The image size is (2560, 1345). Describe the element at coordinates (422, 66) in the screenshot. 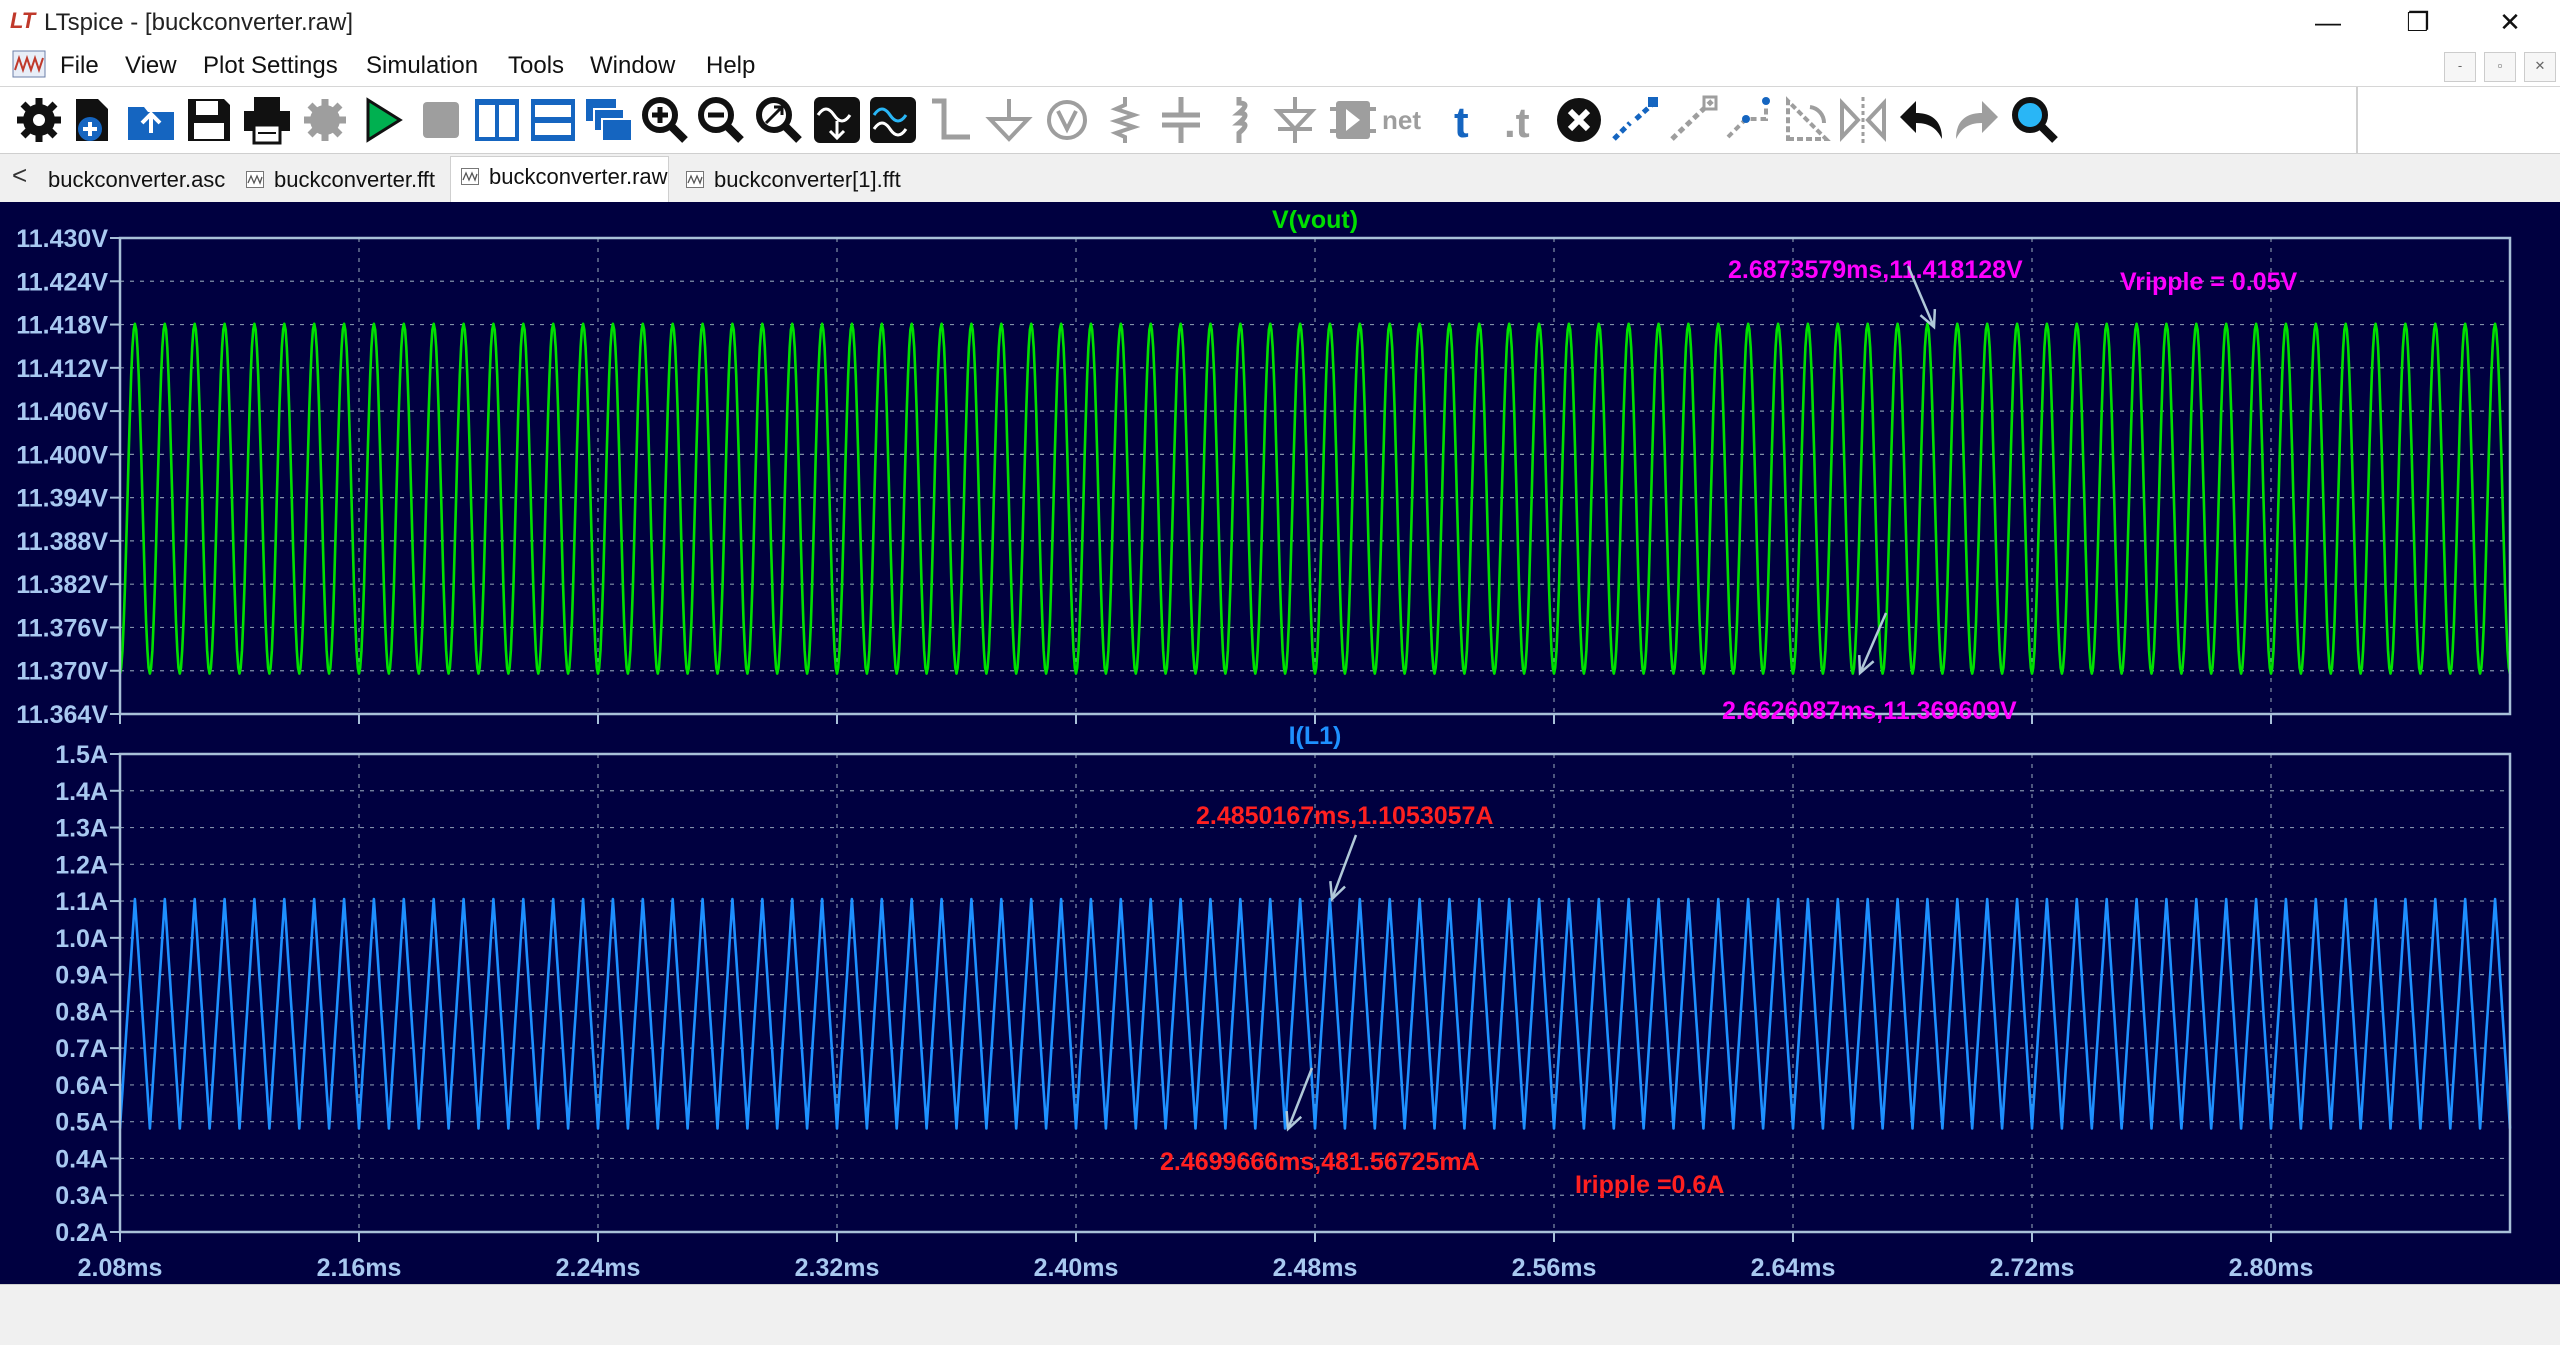

I see `menu-simulation: Simulation` at that location.